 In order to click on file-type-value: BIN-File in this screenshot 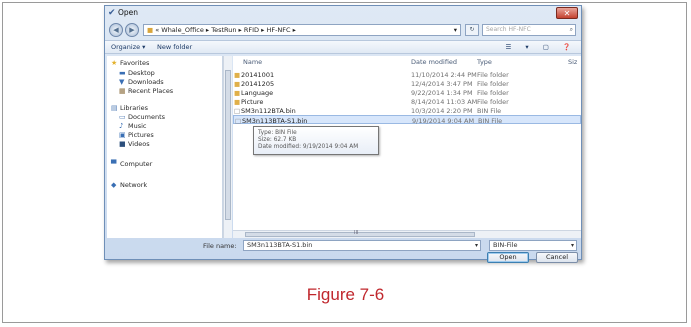, I will do `click(505, 245)`.